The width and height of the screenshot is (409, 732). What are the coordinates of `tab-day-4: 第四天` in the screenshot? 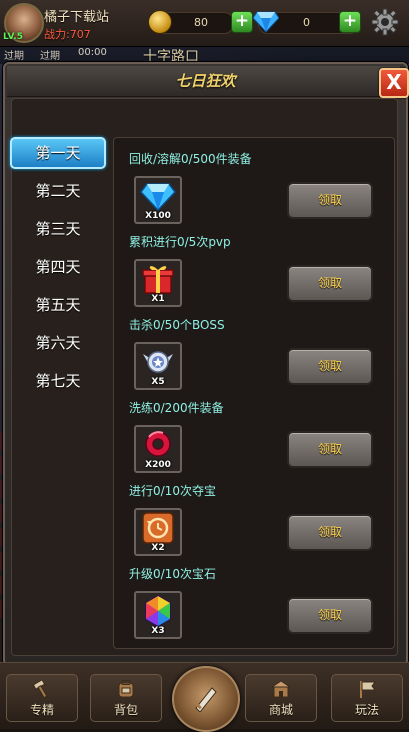 It's located at (58, 267).